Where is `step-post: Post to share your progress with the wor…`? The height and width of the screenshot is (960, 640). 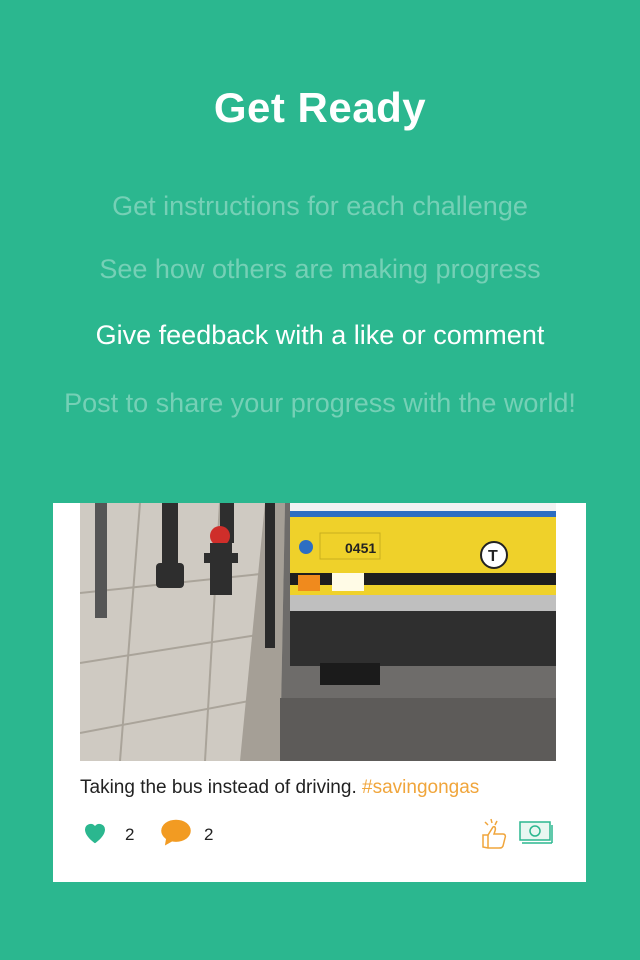 step-post: Post to share your progress with the wor… is located at coordinates (320, 403).